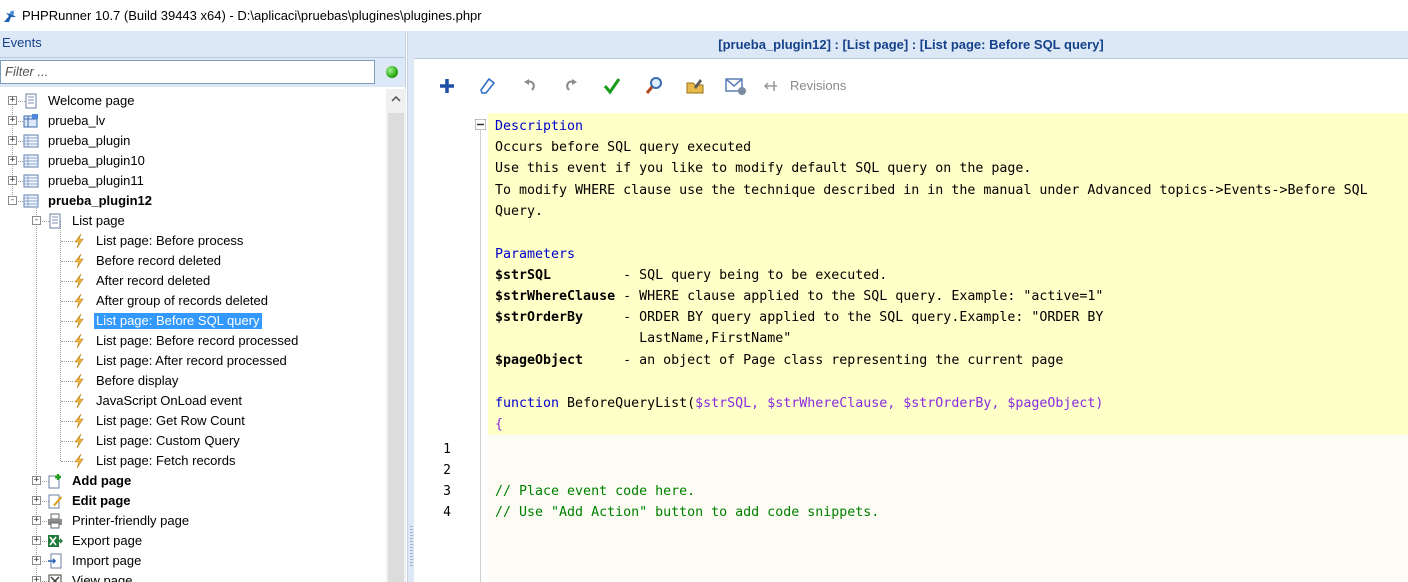  I want to click on tree-node: List page: Before process, so click(193, 241).